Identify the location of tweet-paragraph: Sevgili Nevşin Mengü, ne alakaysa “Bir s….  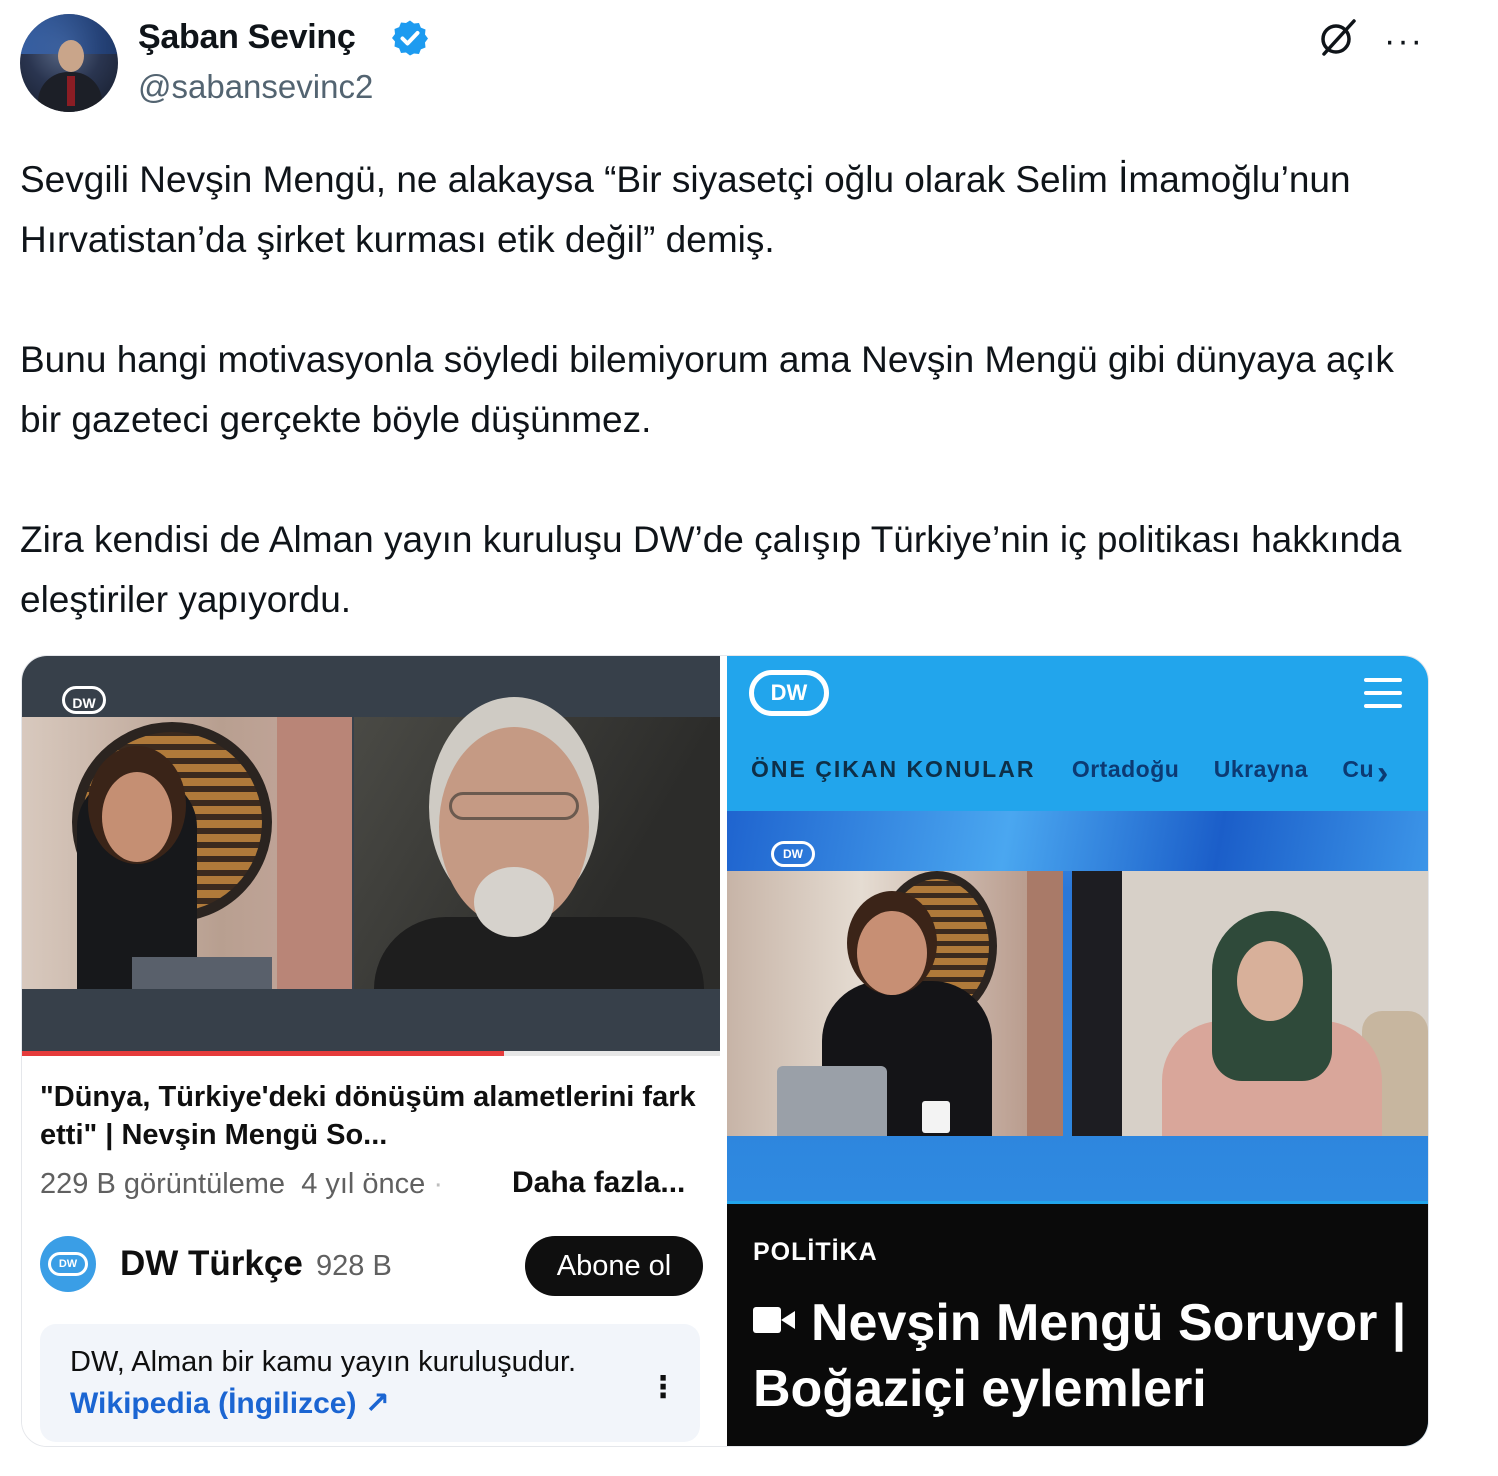
(685, 209).